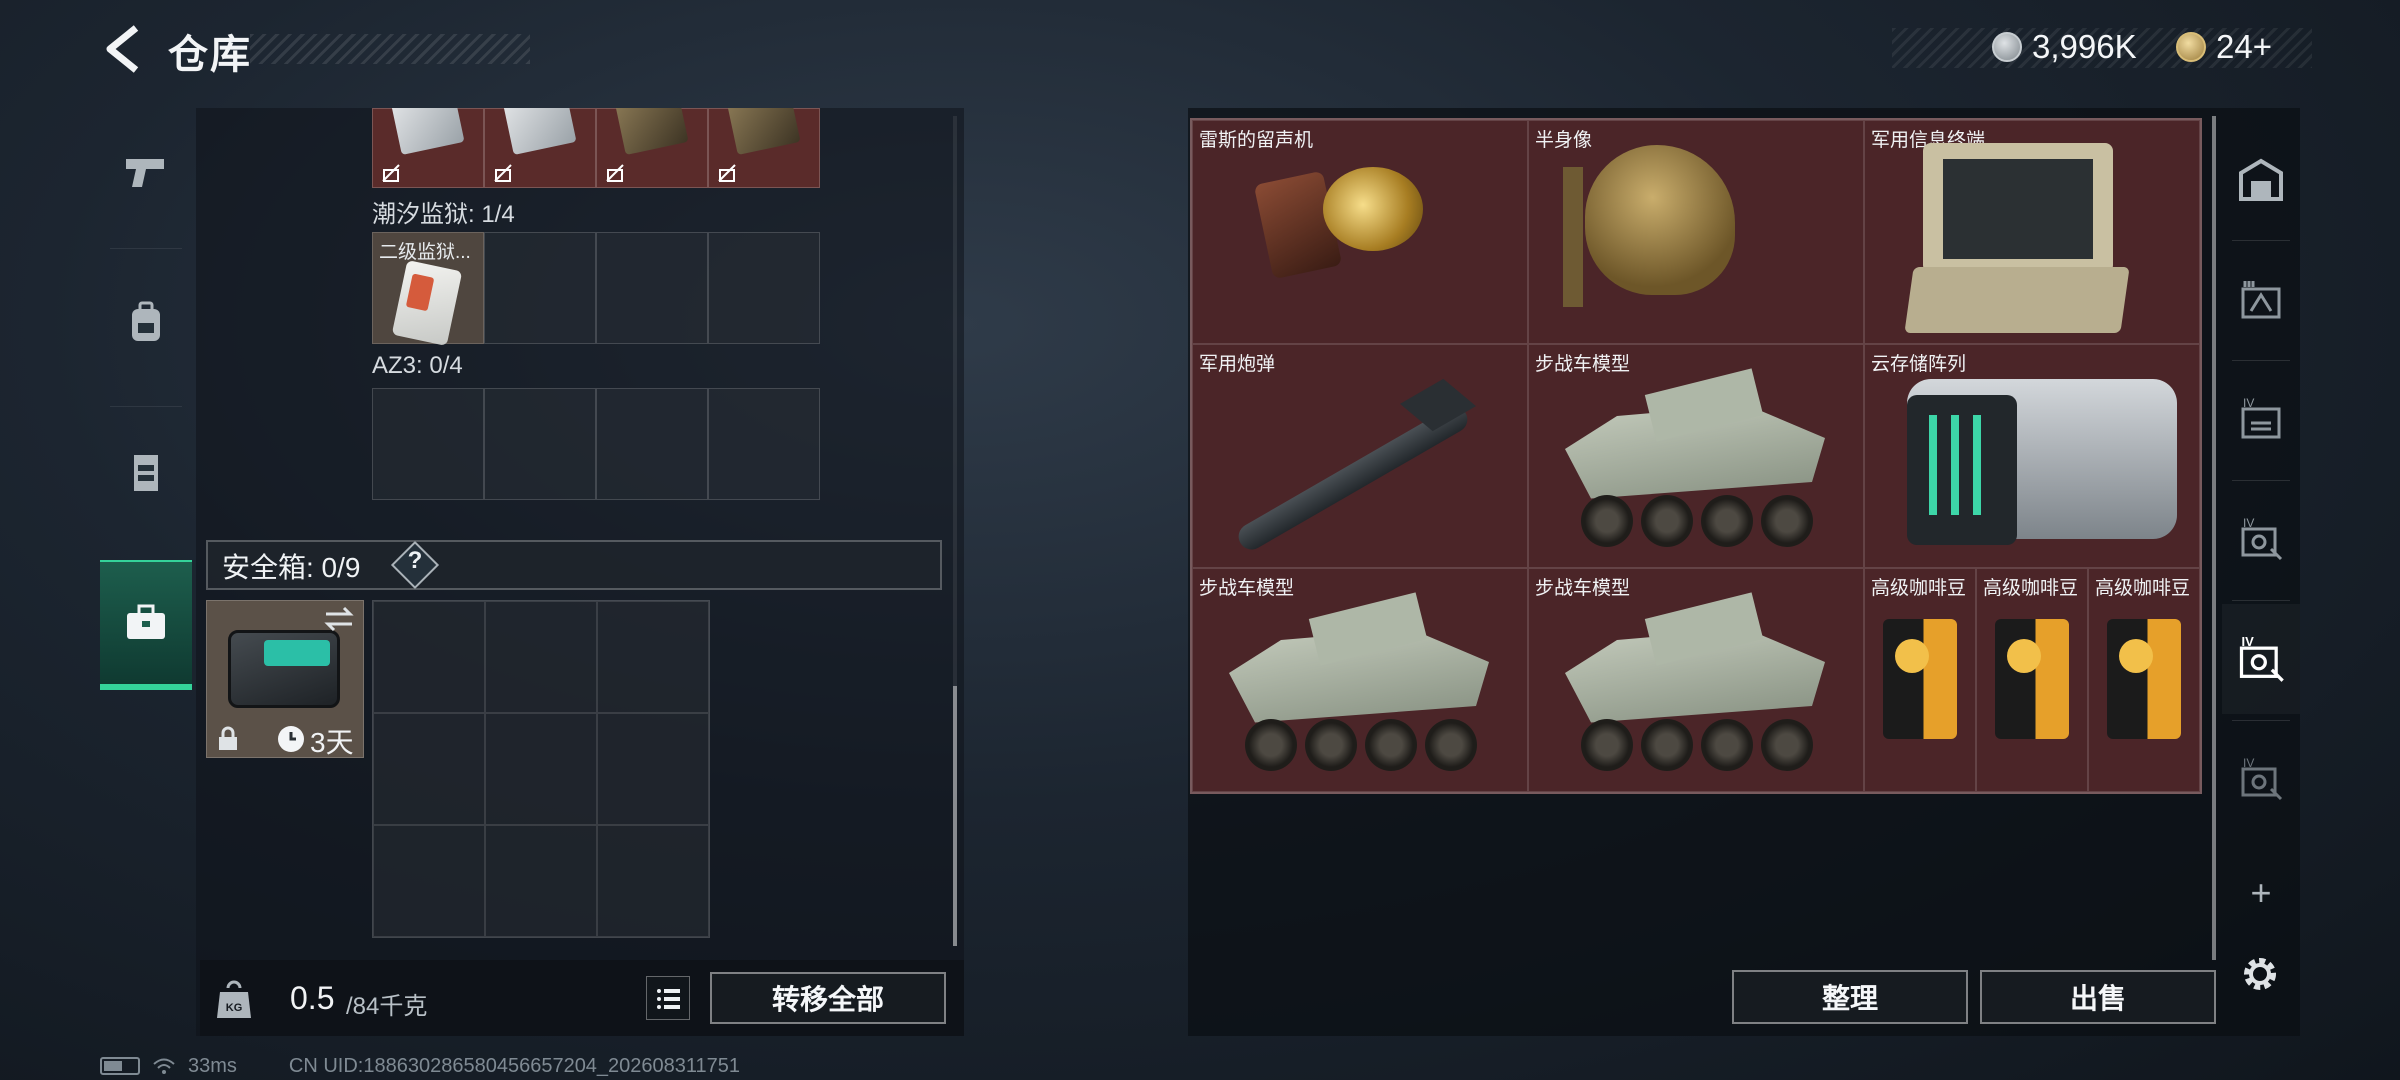 This screenshot has width=2400, height=1080. What do you see at coordinates (427, 303) in the screenshot?
I see `keycard-icon` at bounding box center [427, 303].